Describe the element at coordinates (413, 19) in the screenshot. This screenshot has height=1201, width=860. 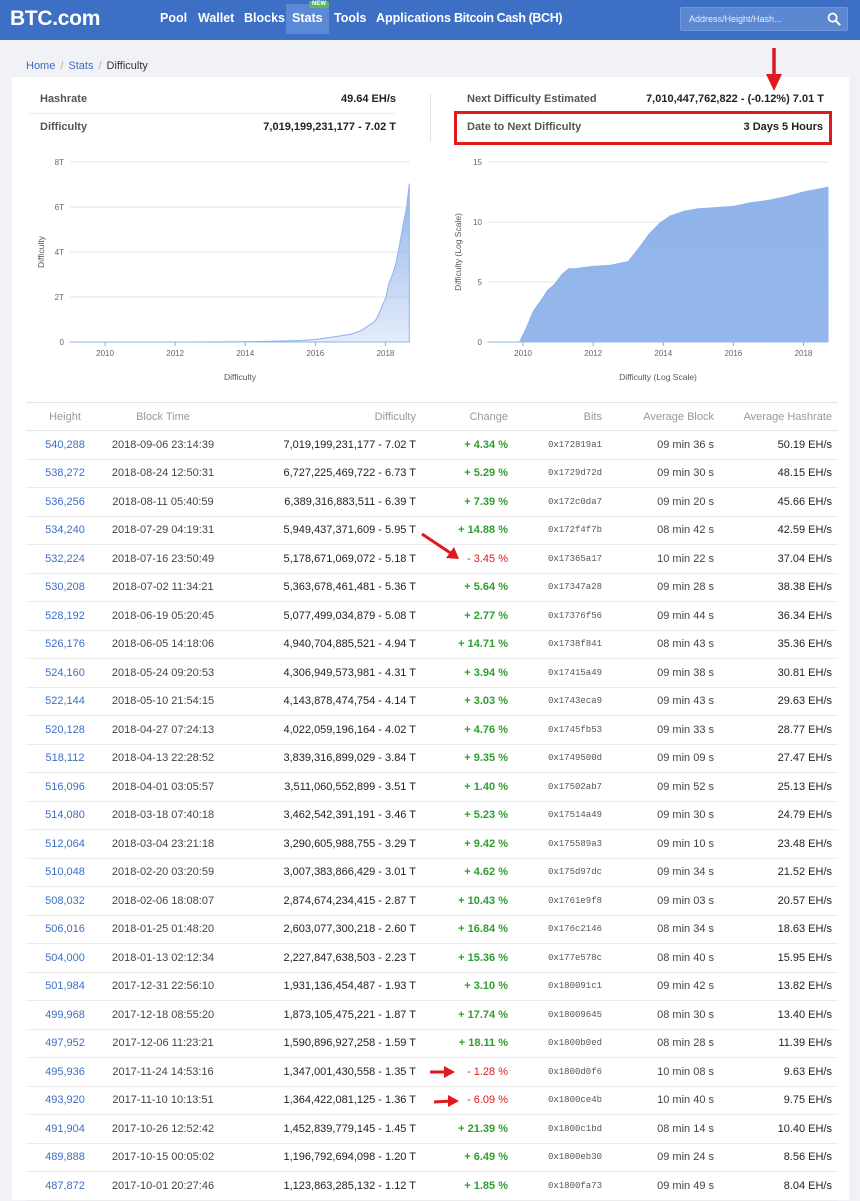
I see `nav-applications: Applications` at that location.